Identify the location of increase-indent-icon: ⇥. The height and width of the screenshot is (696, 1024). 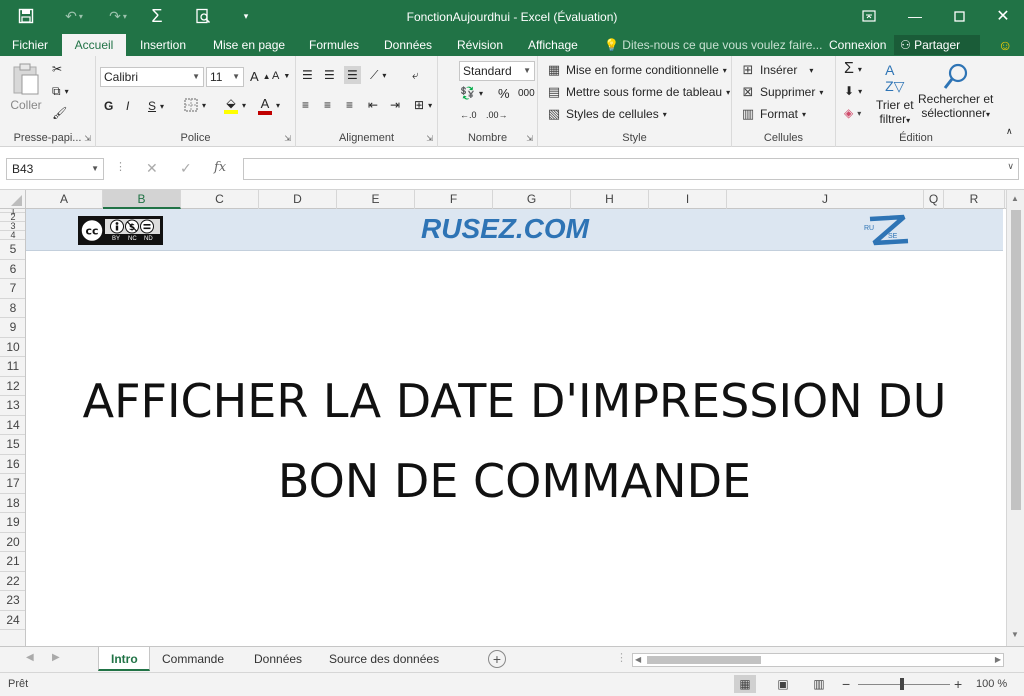
(395, 105).